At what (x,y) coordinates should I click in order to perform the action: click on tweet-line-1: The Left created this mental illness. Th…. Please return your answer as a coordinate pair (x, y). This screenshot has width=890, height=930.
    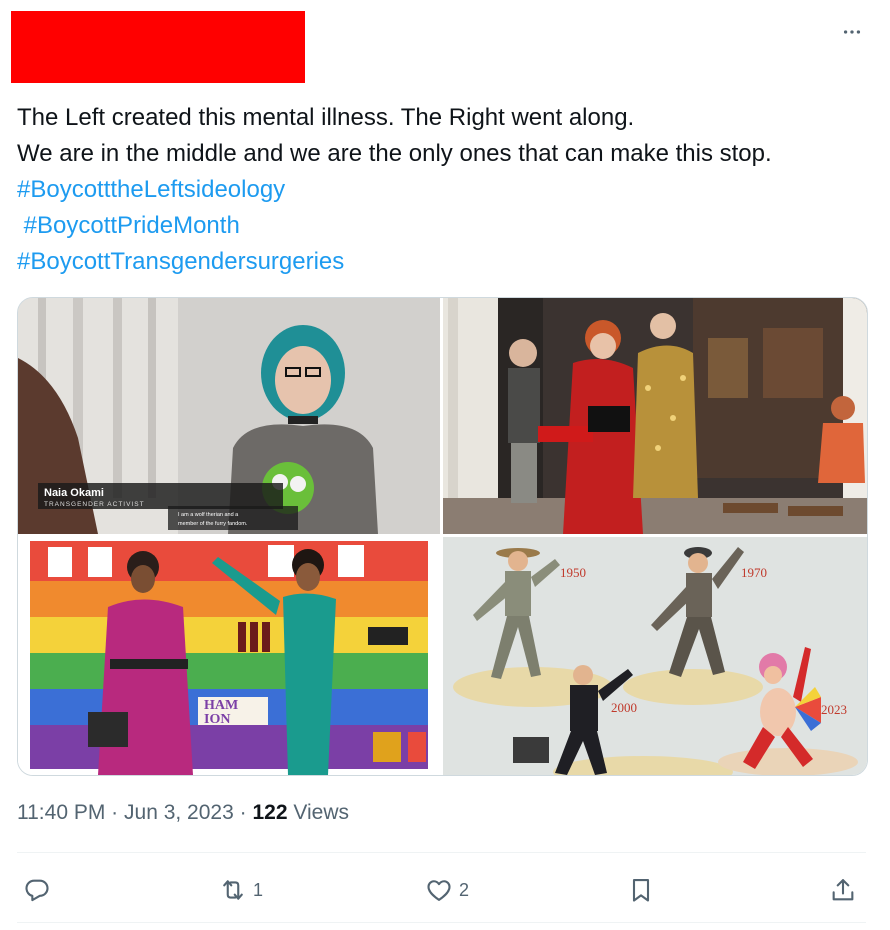
    Looking at the image, I should click on (326, 117).